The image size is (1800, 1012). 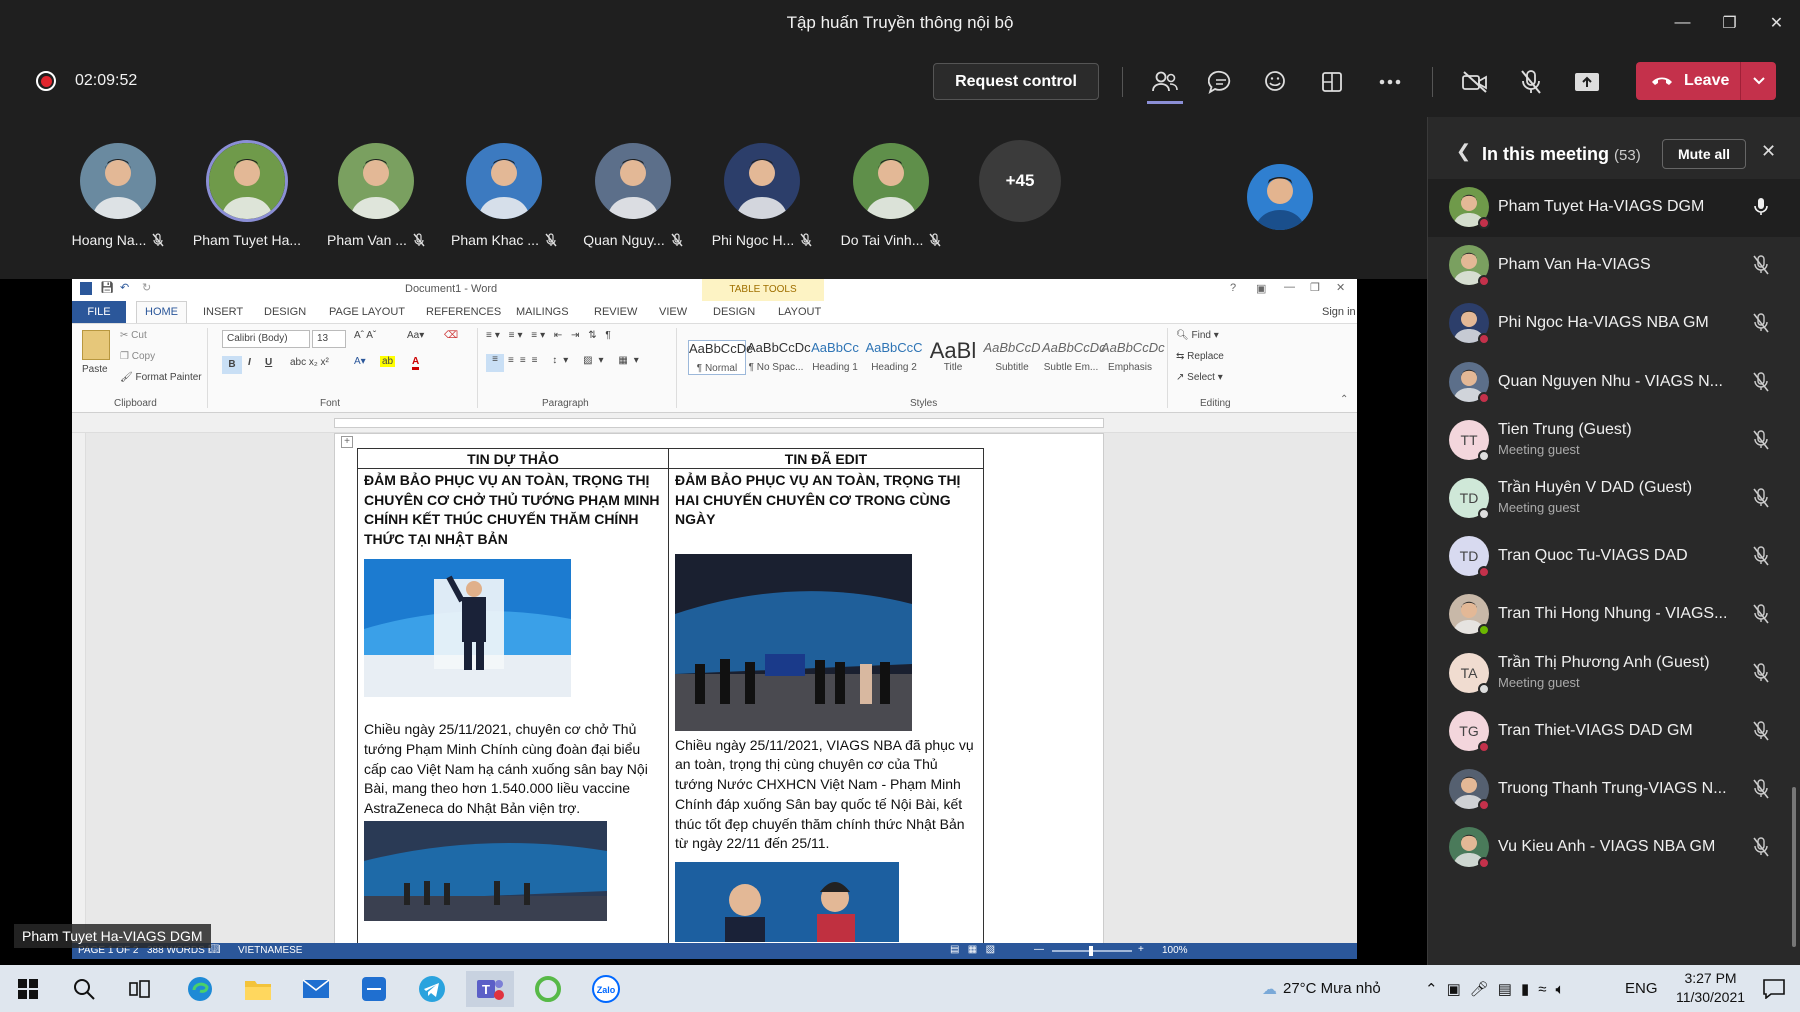 What do you see at coordinates (451, 335) in the screenshot?
I see `clear-format-icon: ⌫` at bounding box center [451, 335].